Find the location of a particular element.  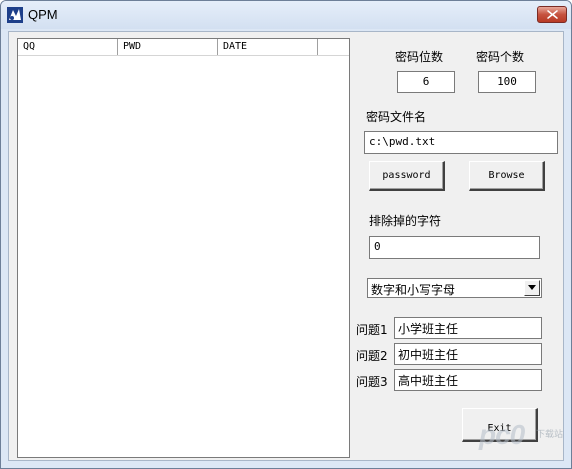

list-header: QQ PWD DATE is located at coordinates (183, 47).